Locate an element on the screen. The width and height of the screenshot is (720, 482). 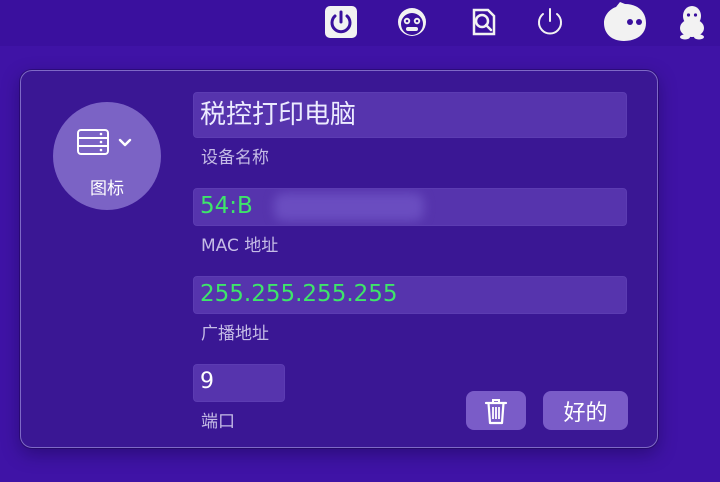
delete-button is located at coordinates (496, 410).